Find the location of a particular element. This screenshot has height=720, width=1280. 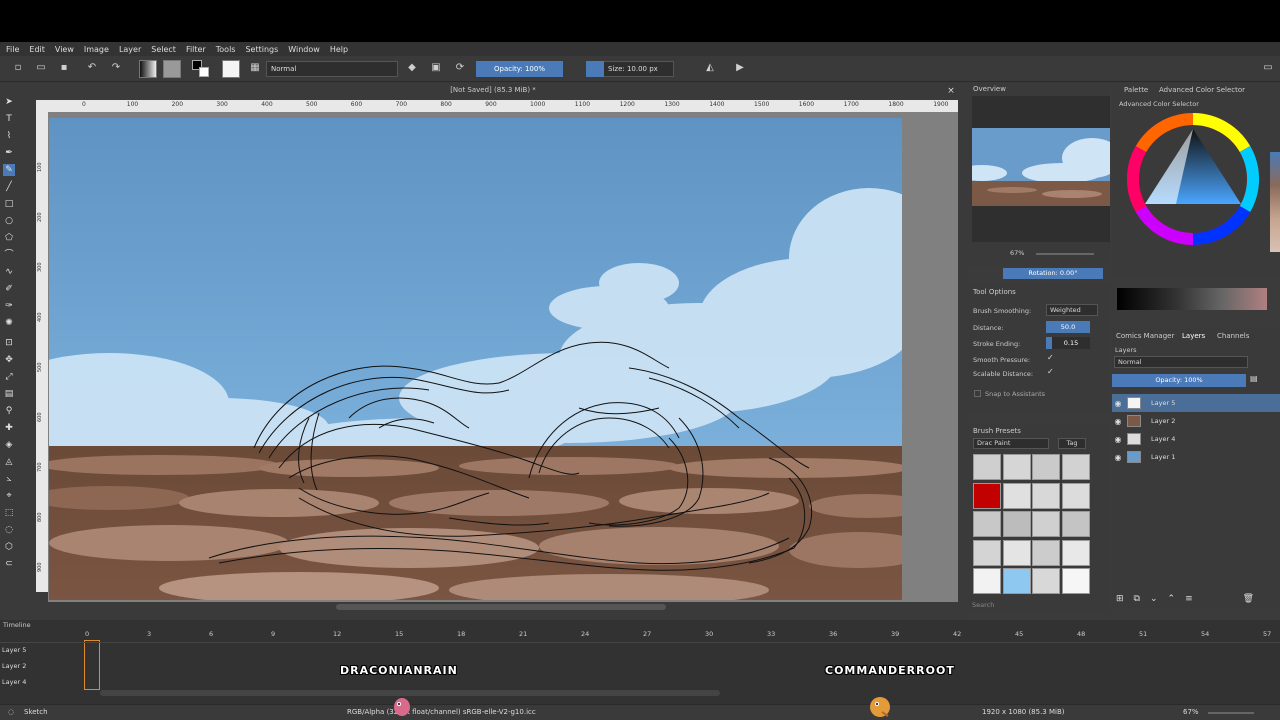

move-layer-down-icon: ⌄ is located at coordinates (1154, 602).